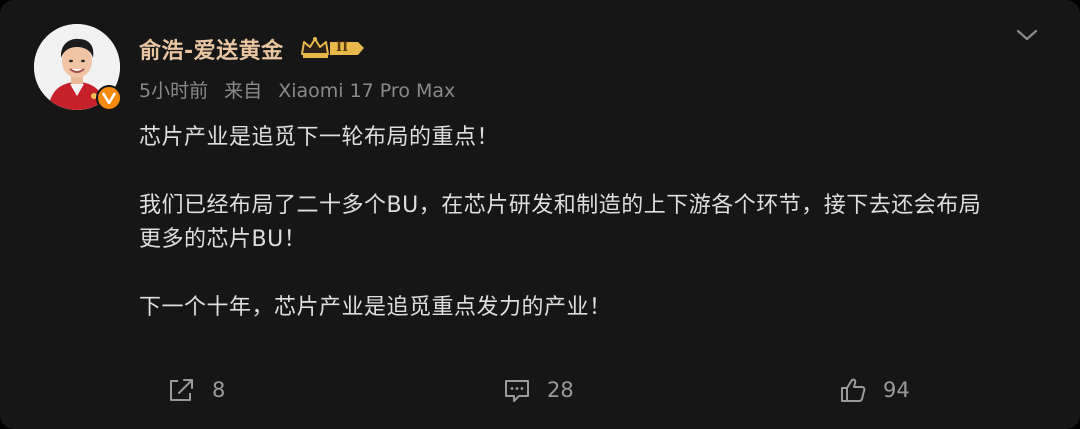 Image resolution: width=1080 pixels, height=429 pixels. Describe the element at coordinates (375, 307) in the screenshot. I see `post-paragraph: 下一个十年，芯片产业是追觅重点发力的产业！` at that location.